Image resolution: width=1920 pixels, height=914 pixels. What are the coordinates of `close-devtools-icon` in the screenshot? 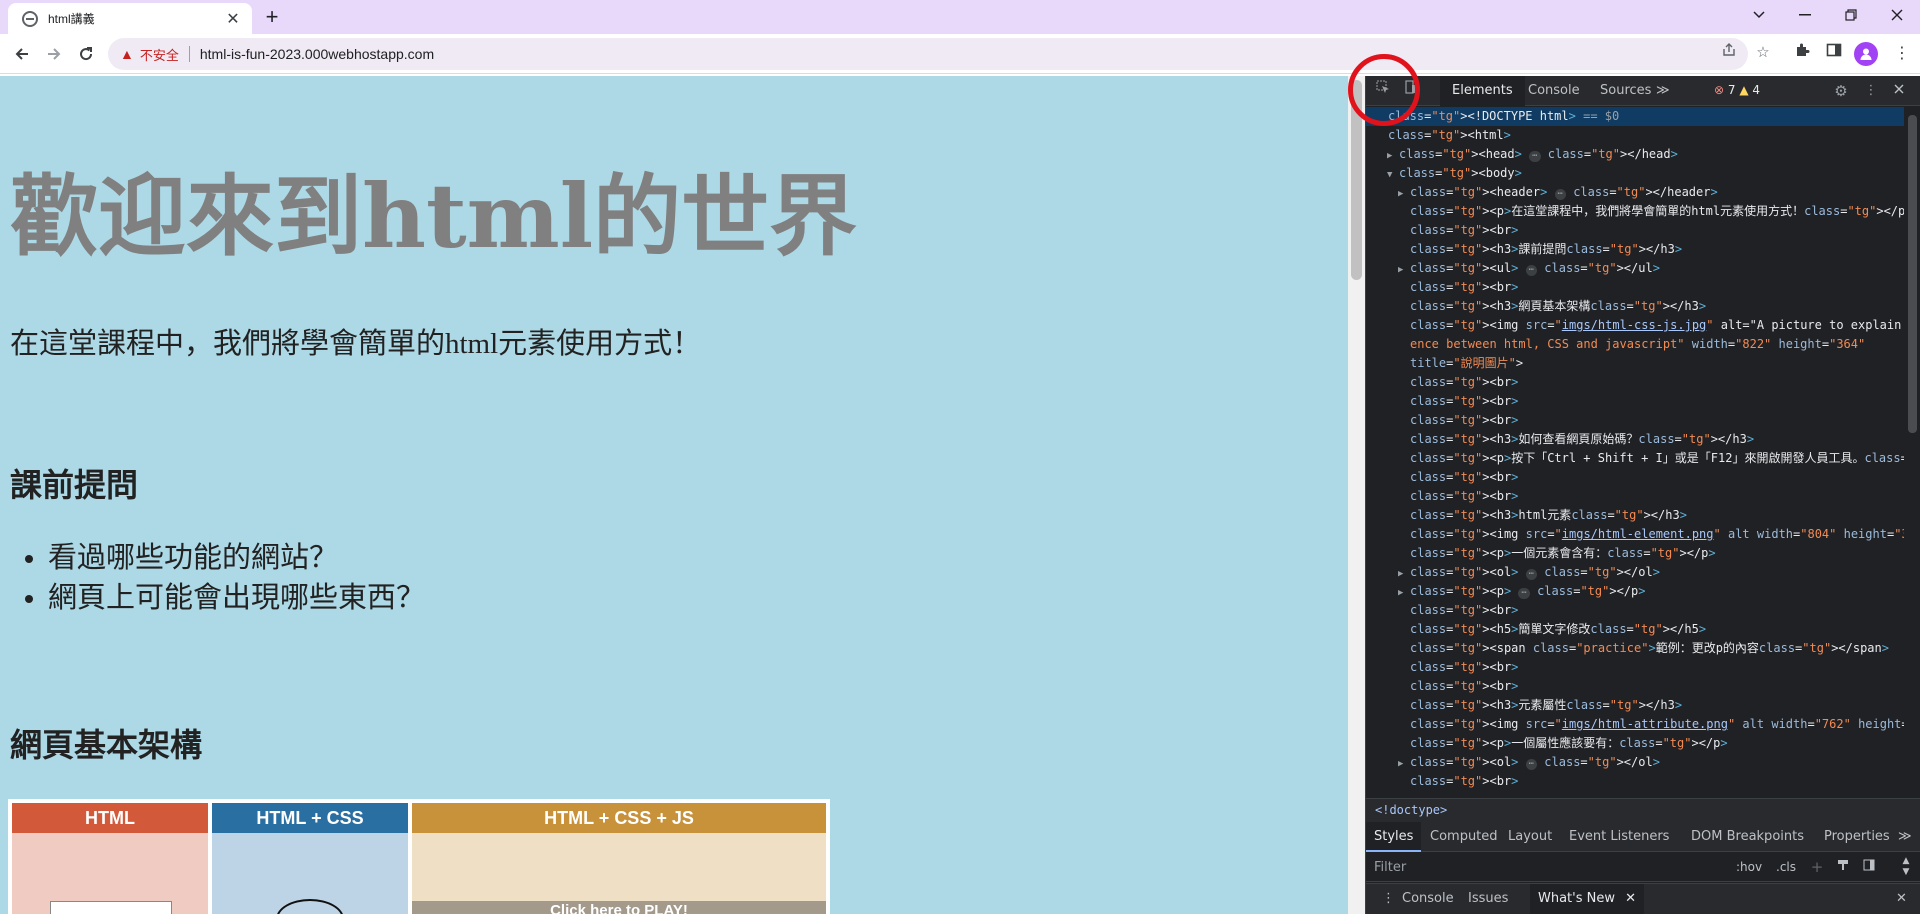 It's located at (1899, 91).